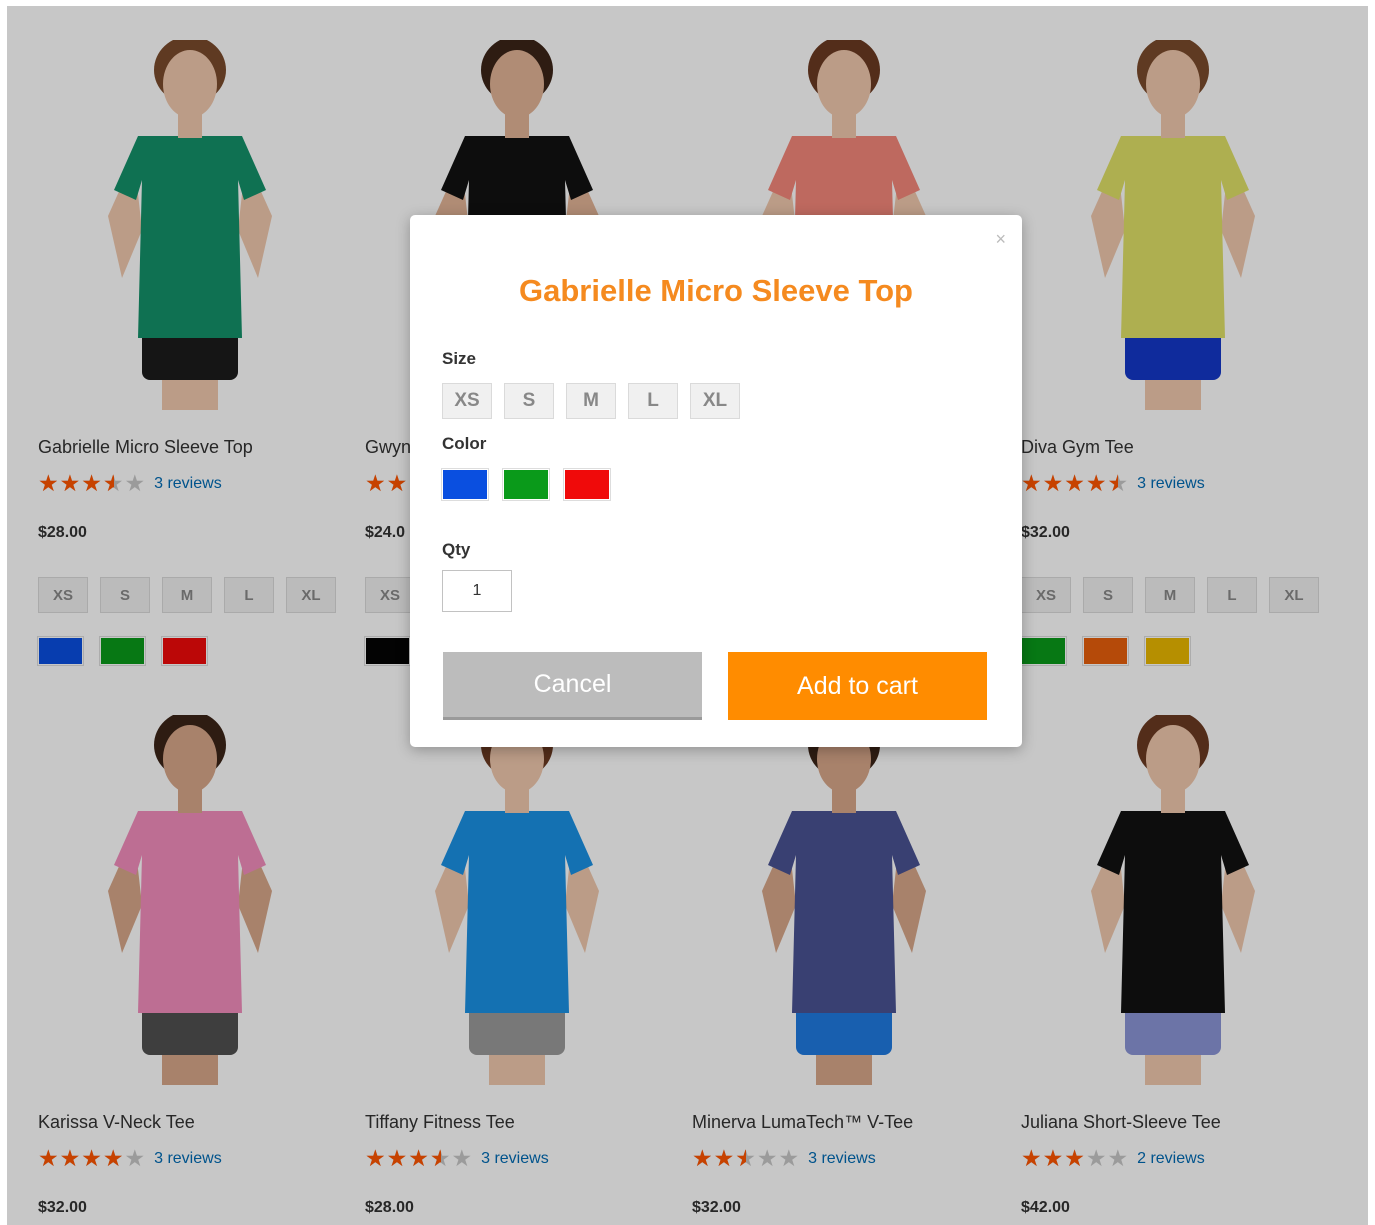 Image resolution: width=1375 pixels, height=1225 pixels. I want to click on modal-size-options: XS S M L XL, so click(591, 401).